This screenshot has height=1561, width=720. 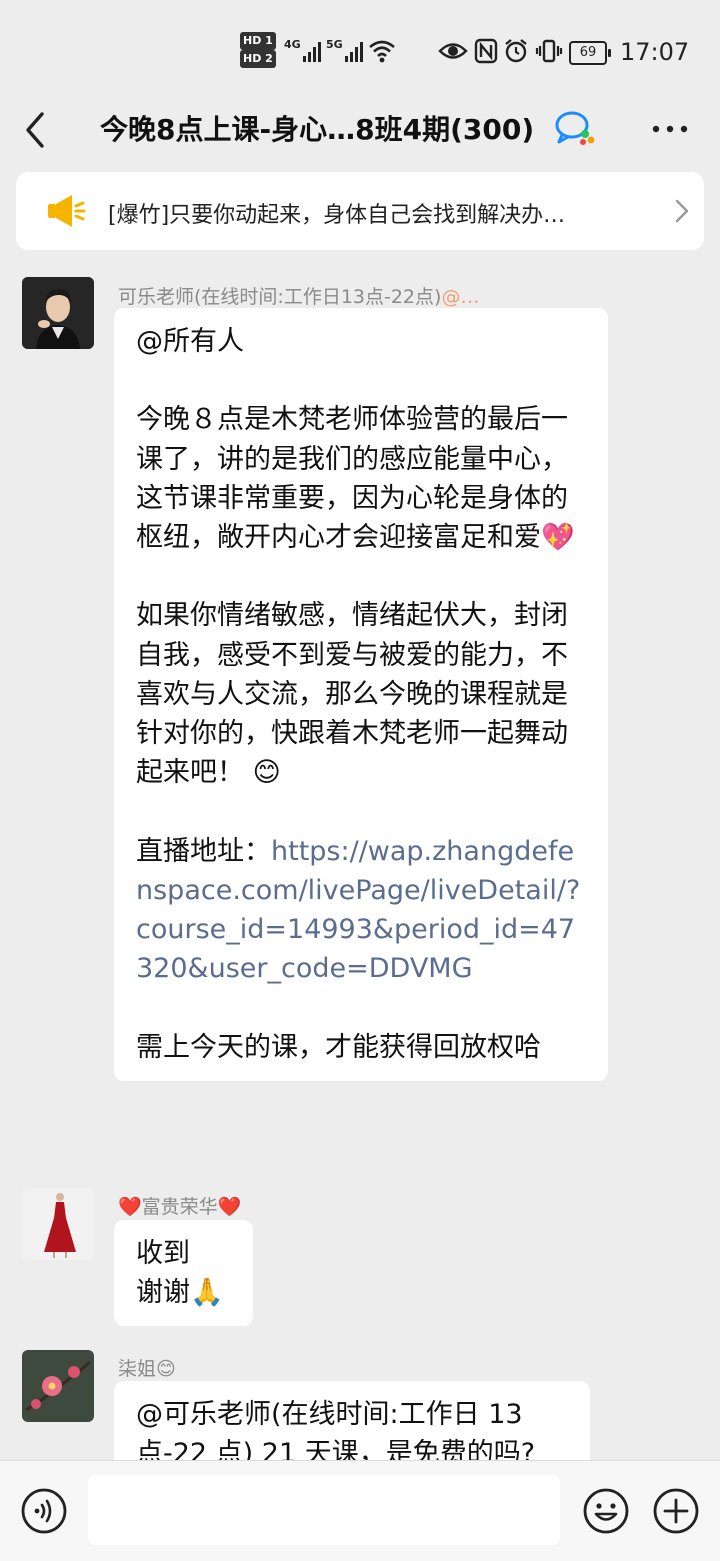 What do you see at coordinates (183, 1273) in the screenshot?
I see `message-bubble: 收到 谢谢🙏` at bounding box center [183, 1273].